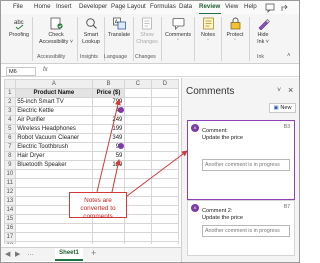 The width and height of the screenshot is (320, 263). I want to click on annotation-arrows, so click(142, 148).